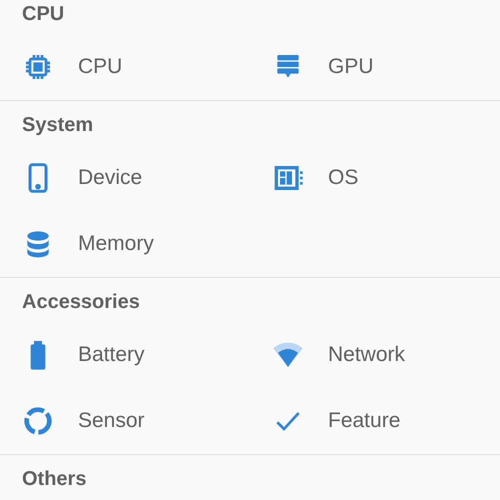 This screenshot has width=500, height=500. What do you see at coordinates (375, 178) in the screenshot?
I see `menu-item: OS` at bounding box center [375, 178].